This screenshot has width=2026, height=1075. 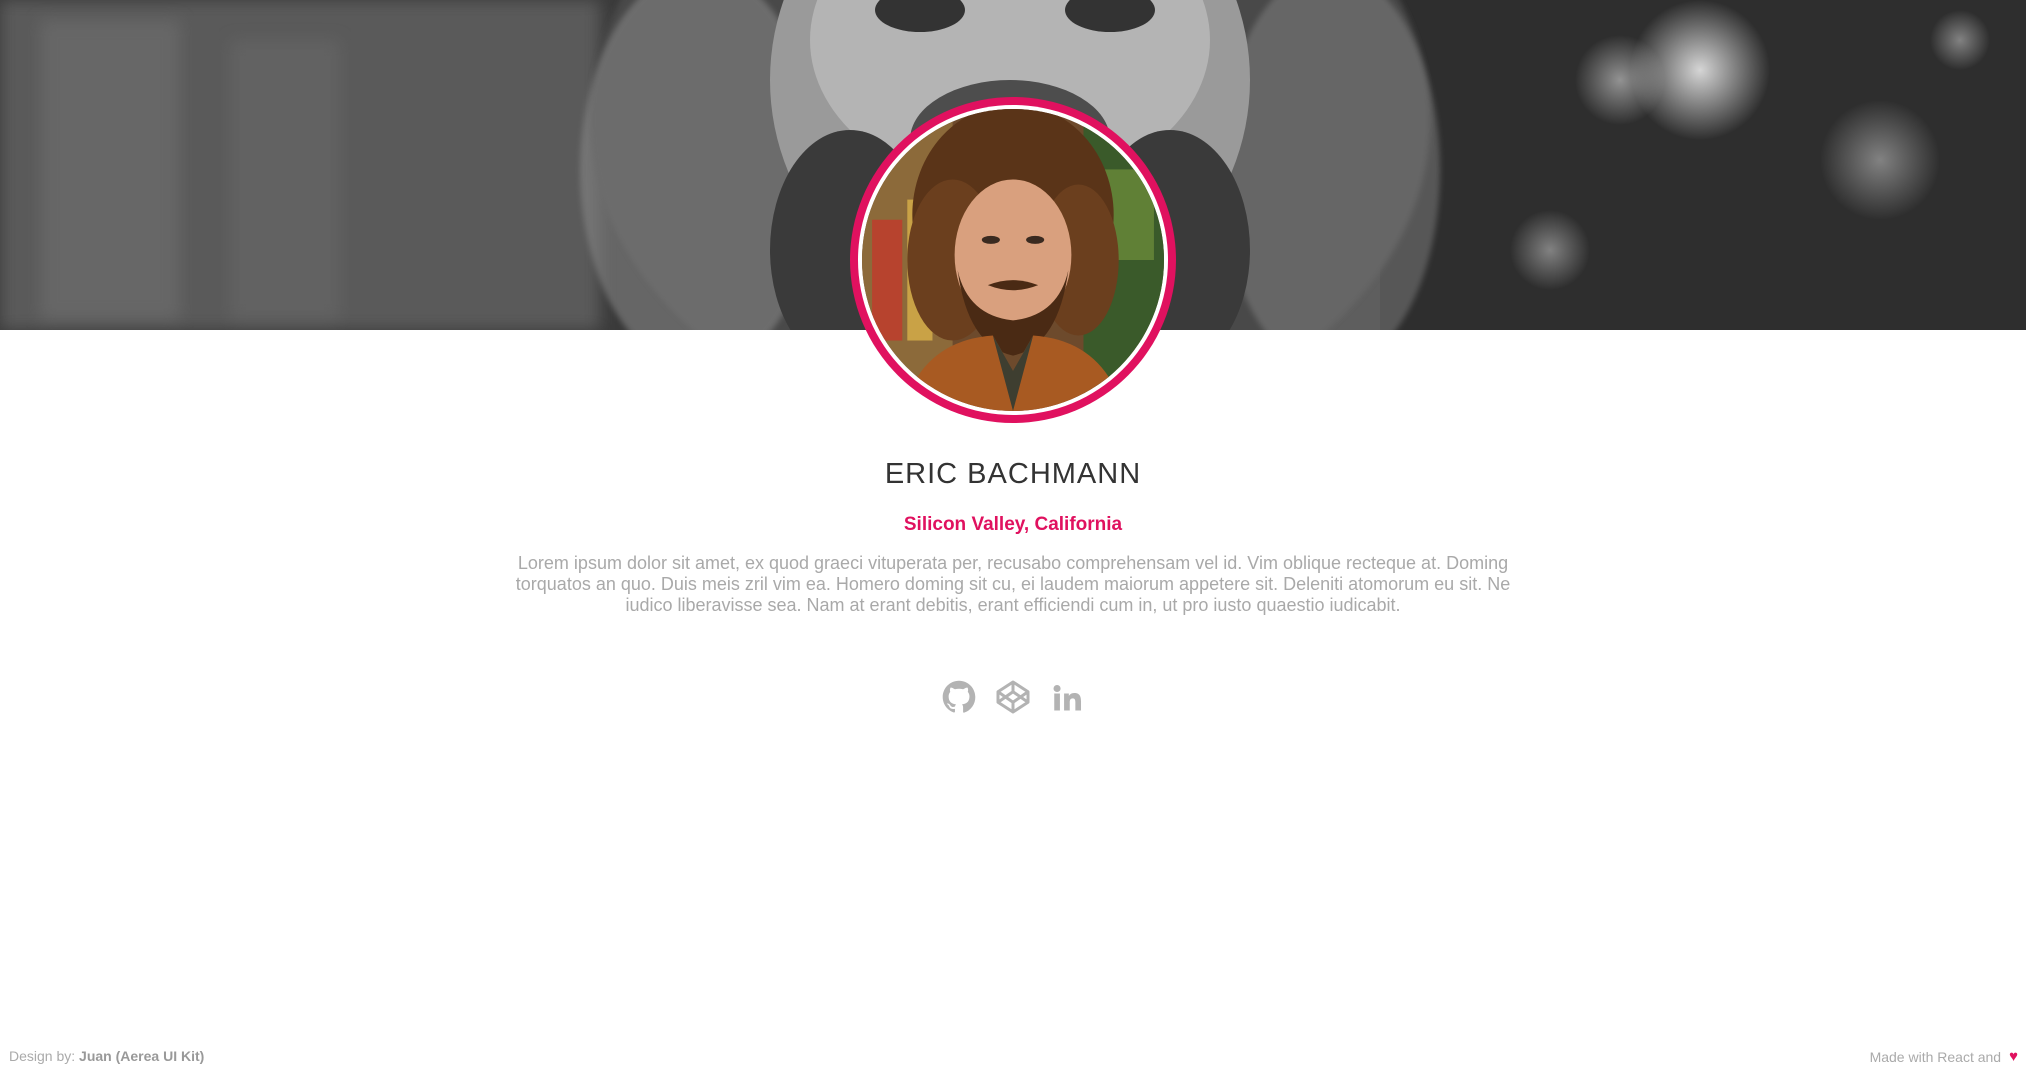 I want to click on linkedin-link, so click(x=1067, y=697).